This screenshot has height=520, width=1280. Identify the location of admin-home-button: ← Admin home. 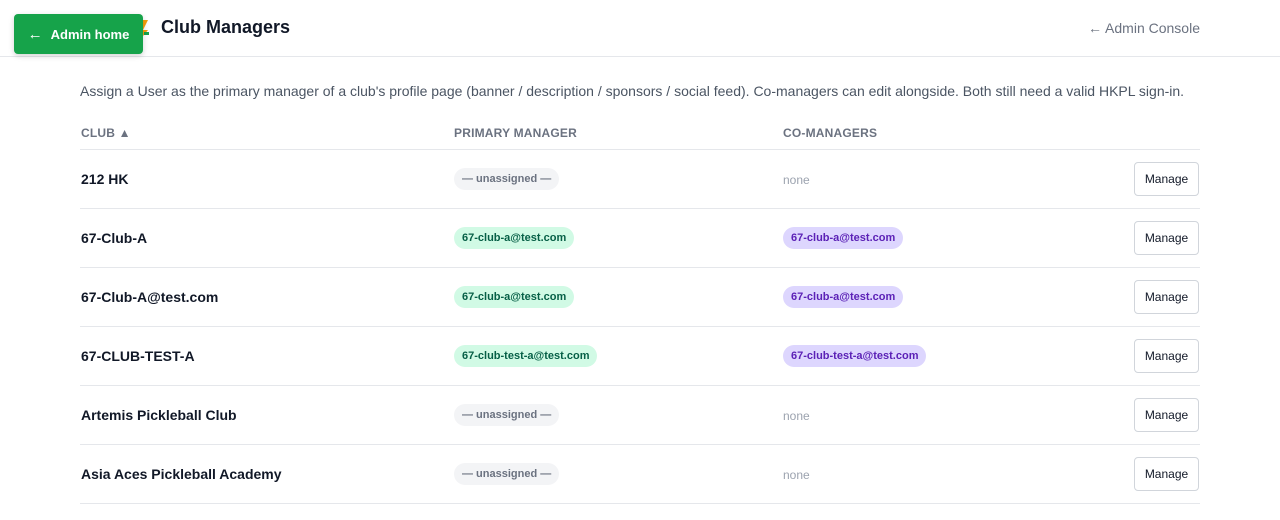
(78, 34).